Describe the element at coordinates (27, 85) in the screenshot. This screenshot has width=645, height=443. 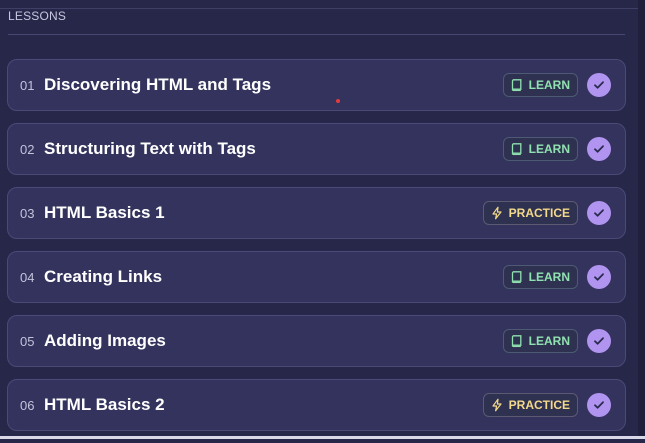
I see `lesson-number: 01` at that location.